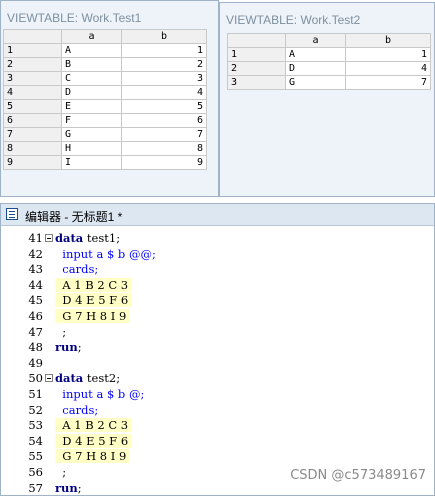  I want to click on code-rest: cards;, so click(77, 269).